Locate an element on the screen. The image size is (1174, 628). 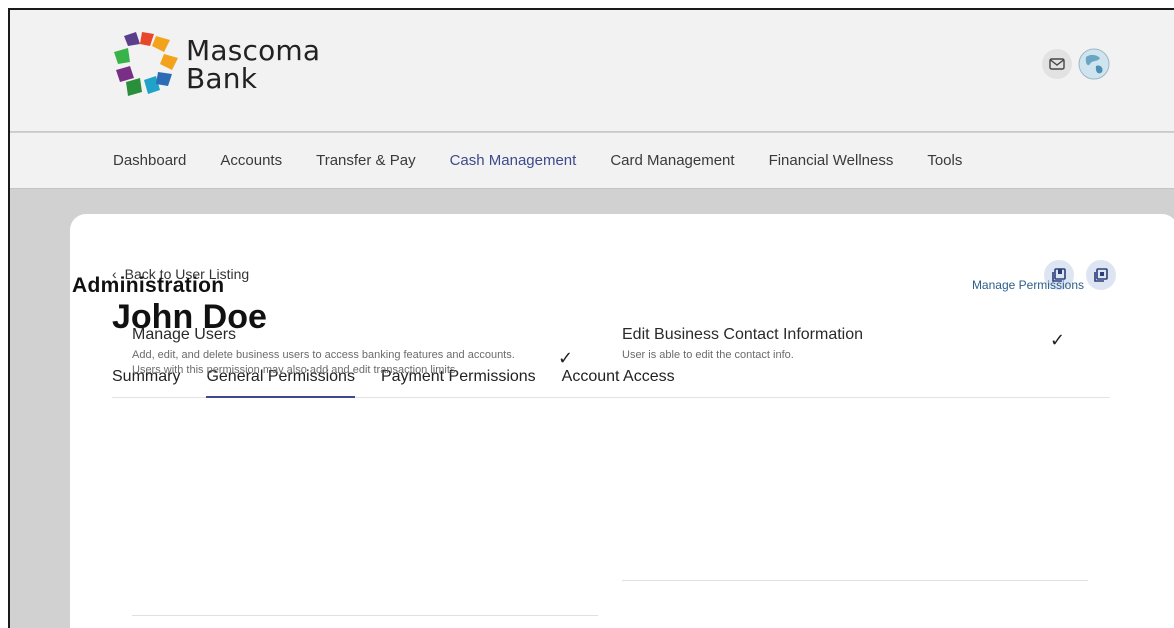
permission-name: Manage Users is located at coordinates (184, 334).